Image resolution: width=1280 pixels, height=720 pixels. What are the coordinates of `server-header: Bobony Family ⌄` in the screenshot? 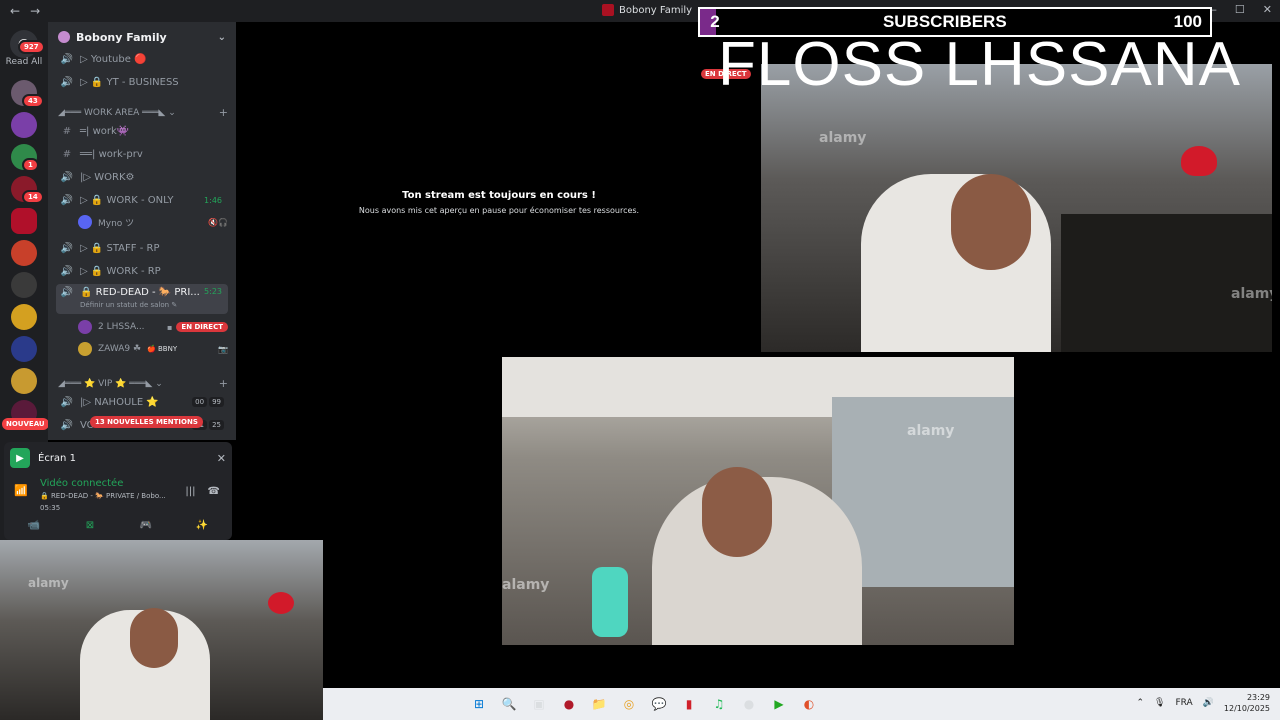 It's located at (142, 37).